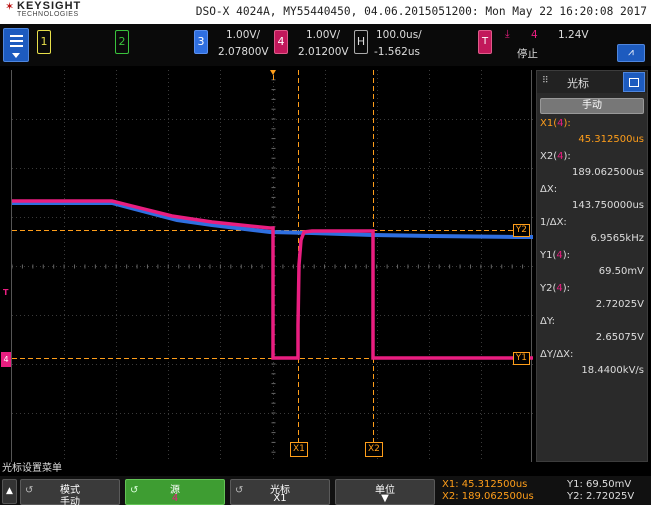  Describe the element at coordinates (612, 370) in the screenshot. I see `cursor-dydx-value: 18.4400kV/s` at that location.